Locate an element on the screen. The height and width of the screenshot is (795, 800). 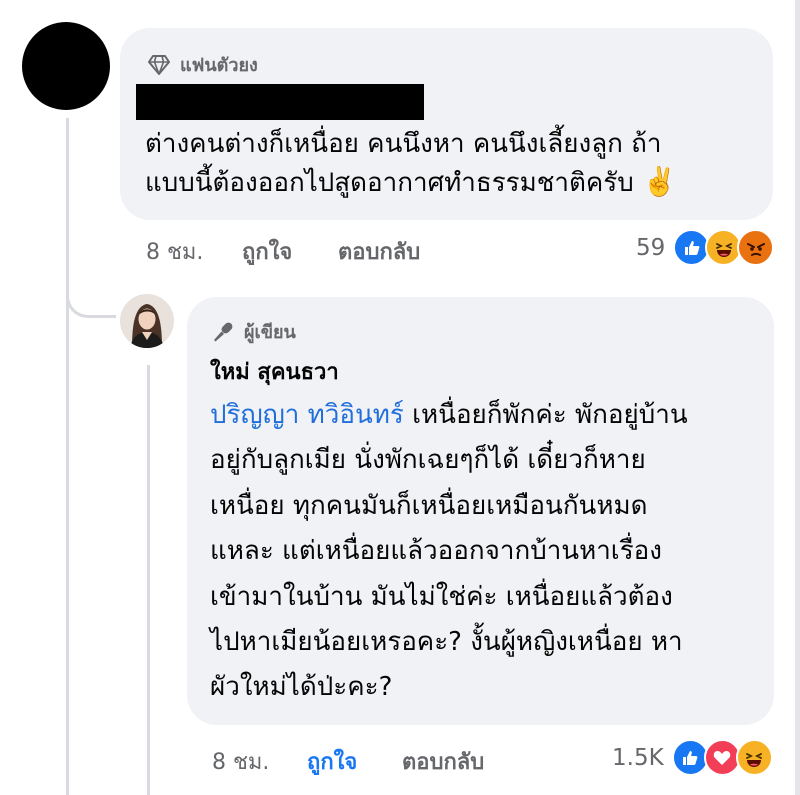
fan-badge-label: แฟนตัวยง is located at coordinates (219, 65).